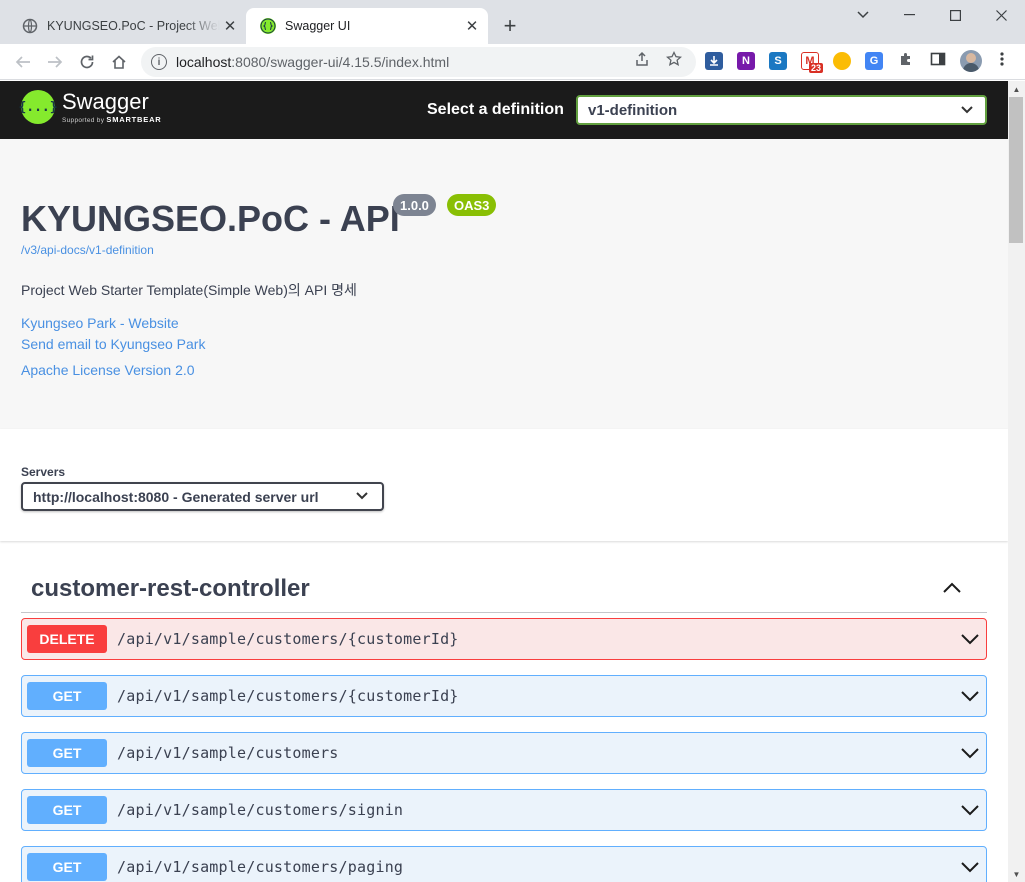 Image resolution: width=1025 pixels, height=882 pixels. Describe the element at coordinates (228, 753) in the screenshot. I see `operation-path: /api/v1/sample/customers` at that location.